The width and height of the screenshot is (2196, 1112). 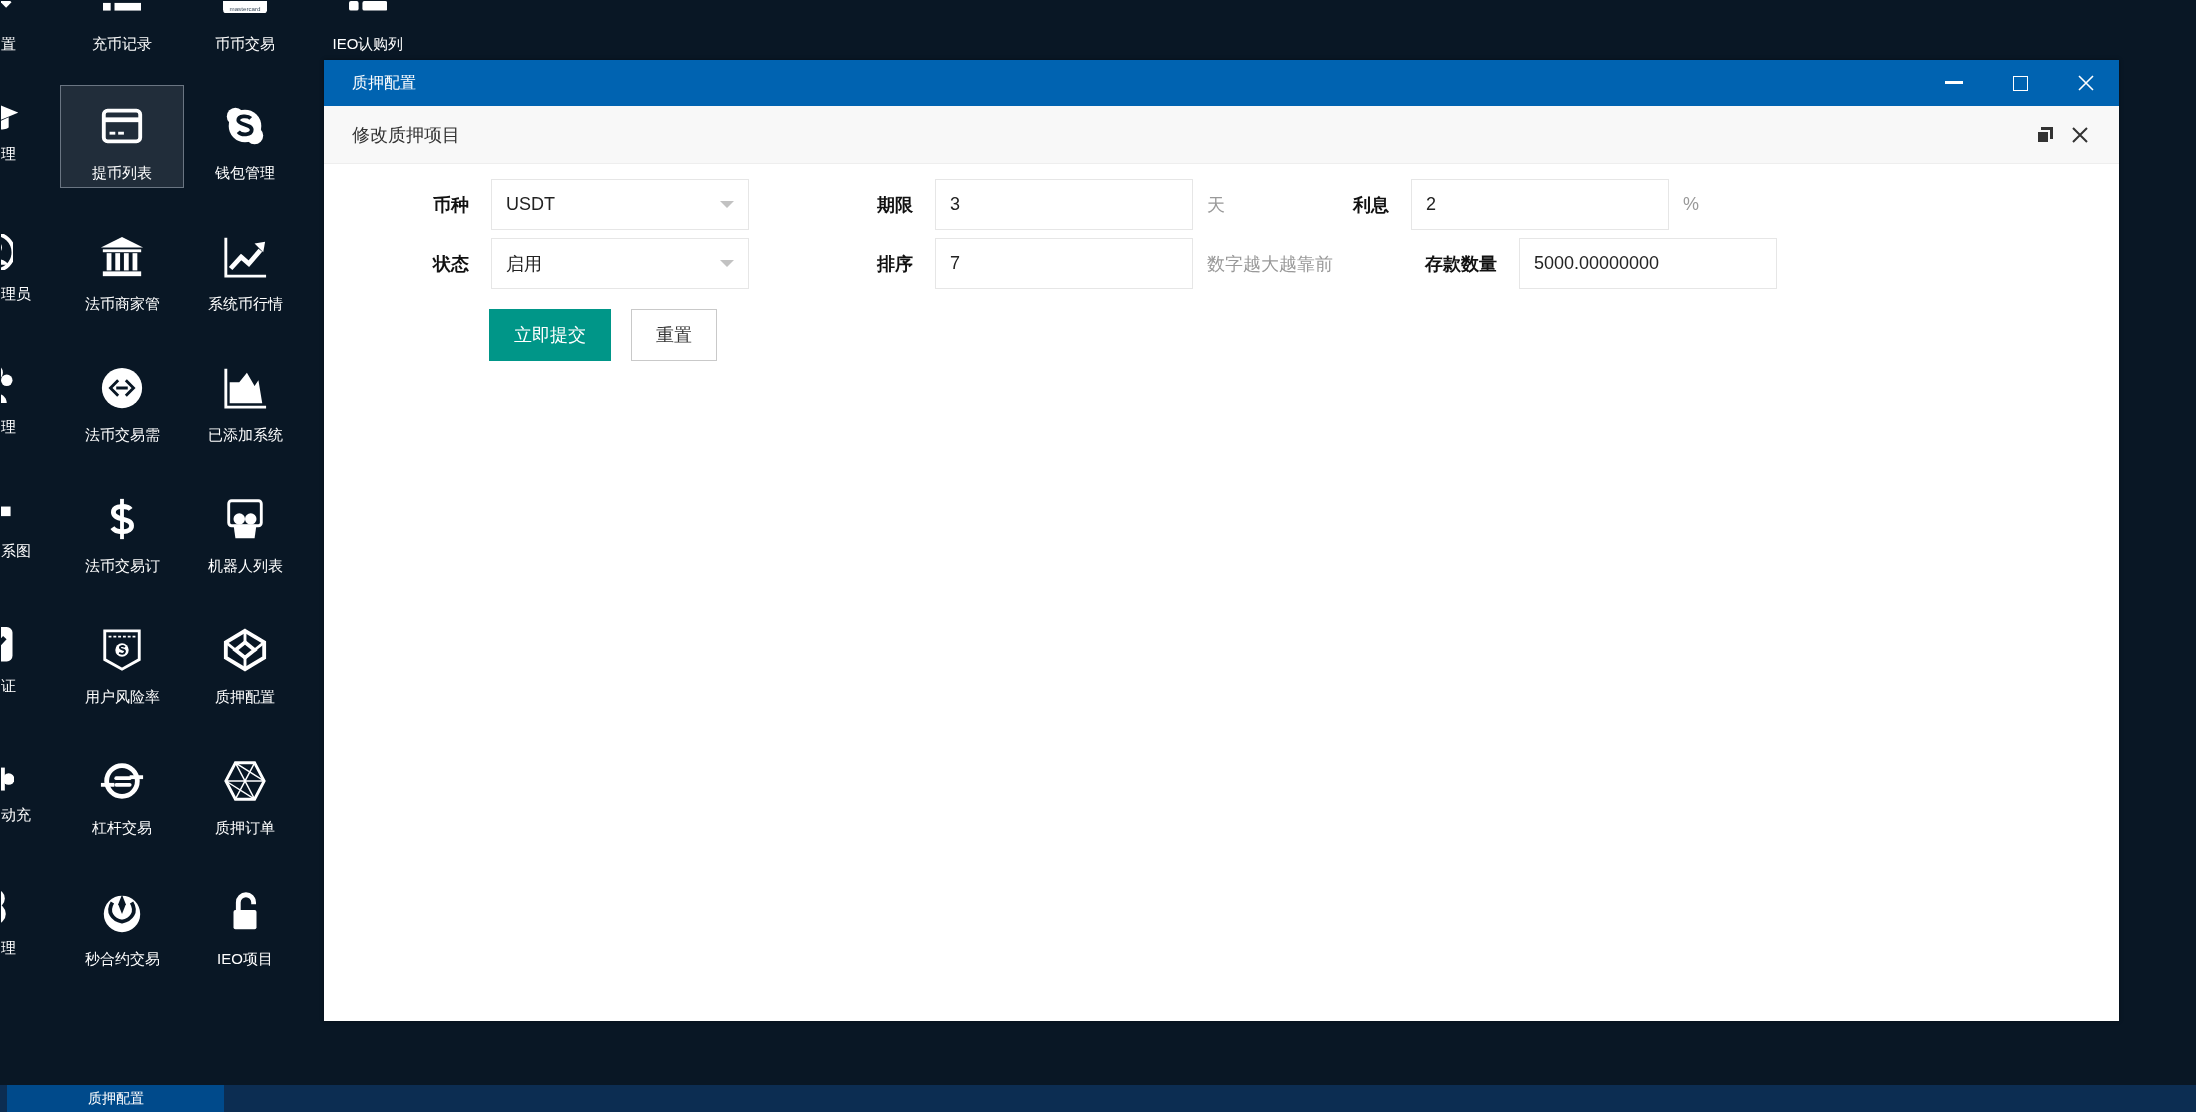 What do you see at coordinates (1540, 204) in the screenshot?
I see `input-field: 2` at bounding box center [1540, 204].